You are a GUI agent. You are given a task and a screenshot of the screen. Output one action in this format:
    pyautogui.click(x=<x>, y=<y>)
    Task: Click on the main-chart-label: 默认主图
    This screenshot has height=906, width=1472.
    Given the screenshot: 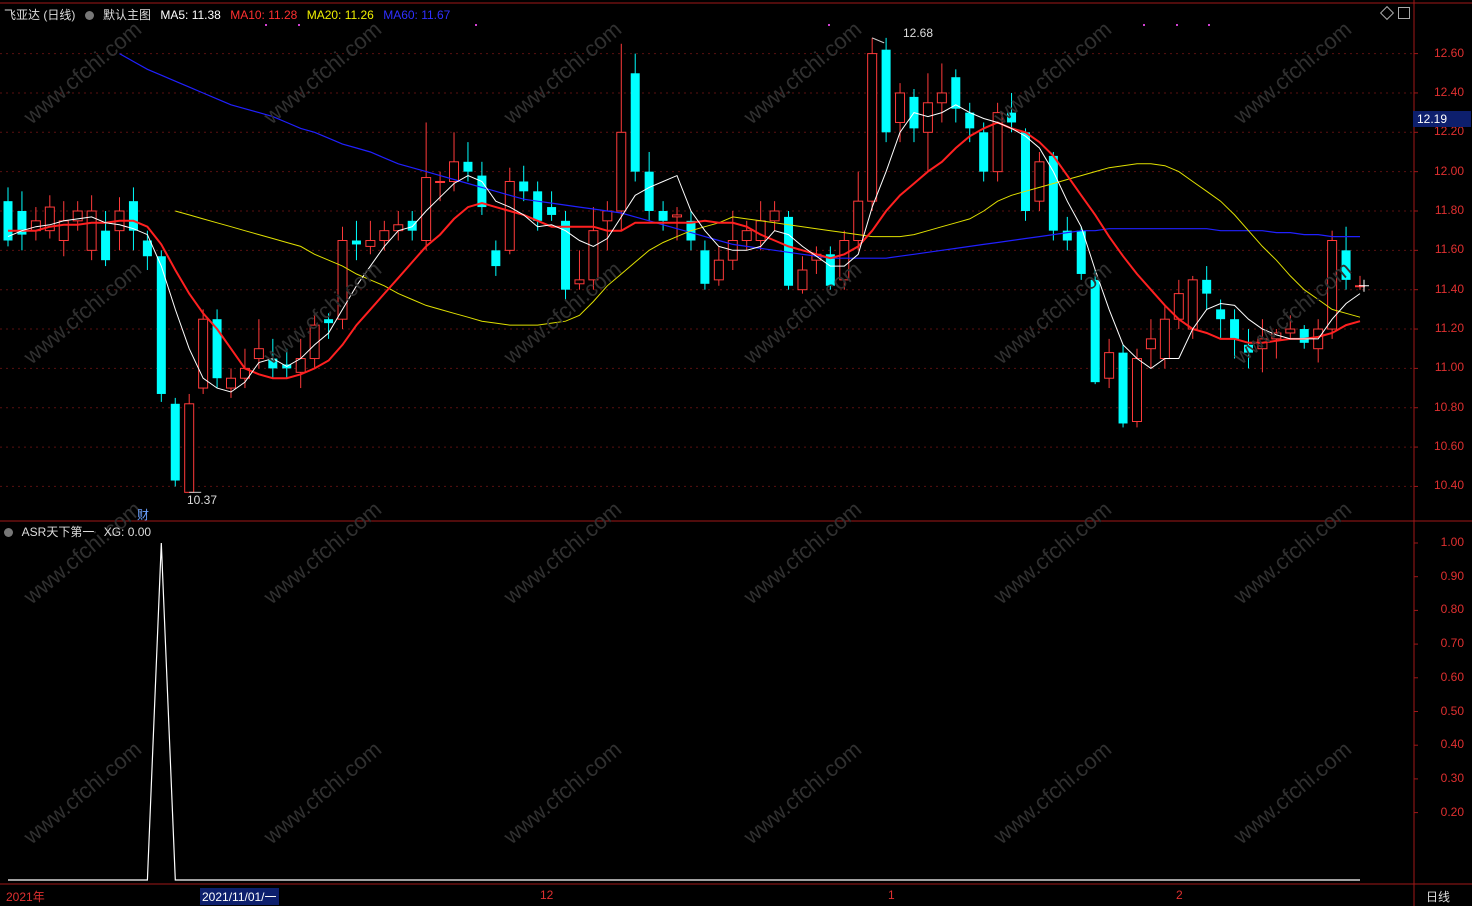 What is the action you would take?
    pyautogui.click(x=127, y=15)
    